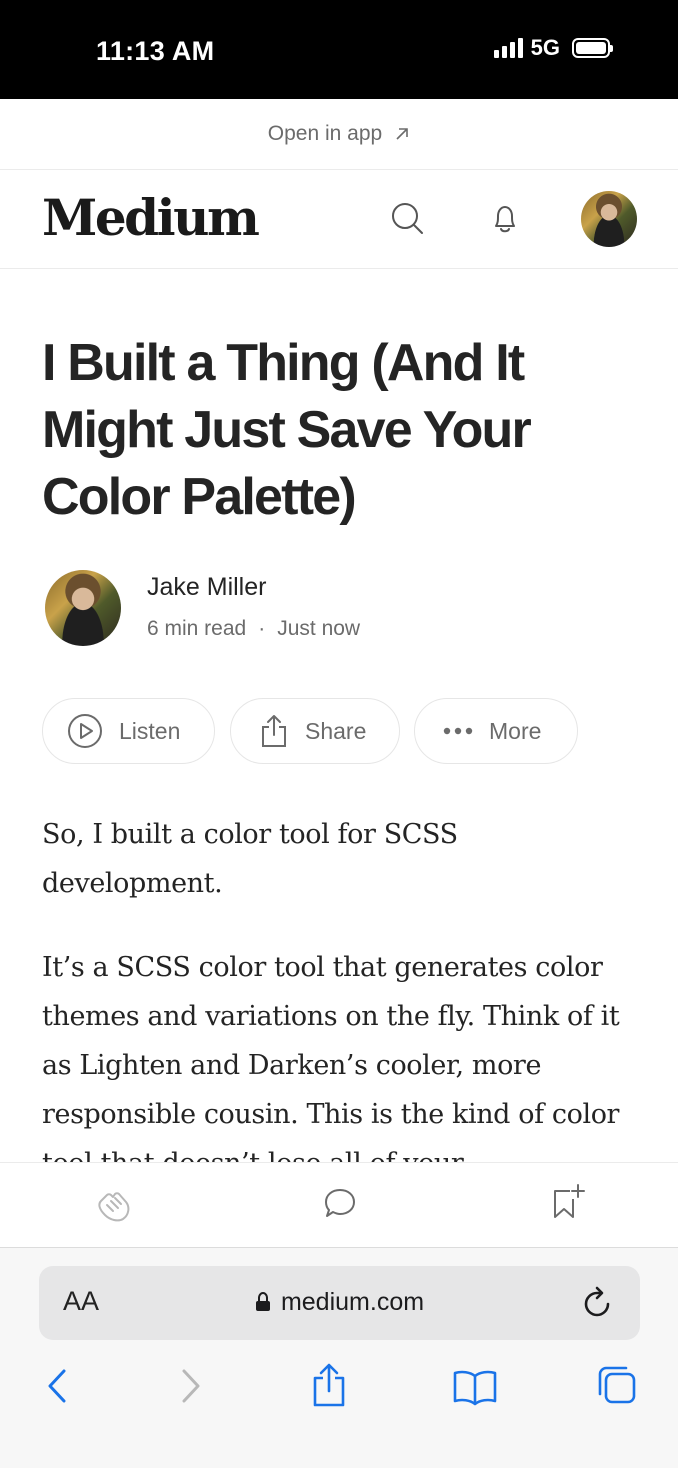 This screenshot has height=1468, width=678. What do you see at coordinates (325, 133) in the screenshot?
I see `open-in-app-label: Open in app` at bounding box center [325, 133].